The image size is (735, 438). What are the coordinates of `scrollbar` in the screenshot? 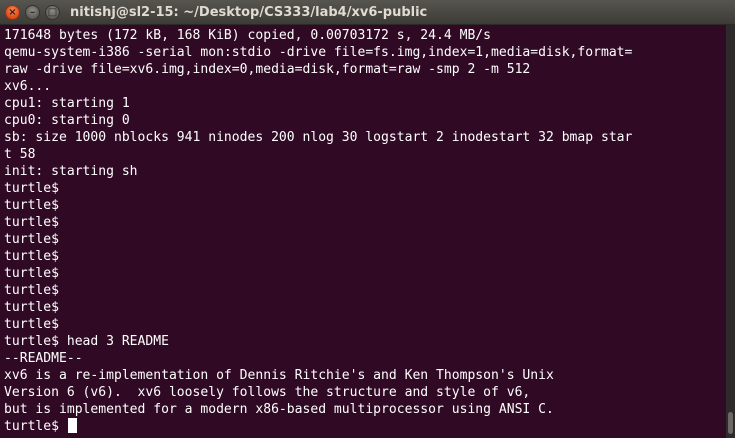 It's located at (730, 231).